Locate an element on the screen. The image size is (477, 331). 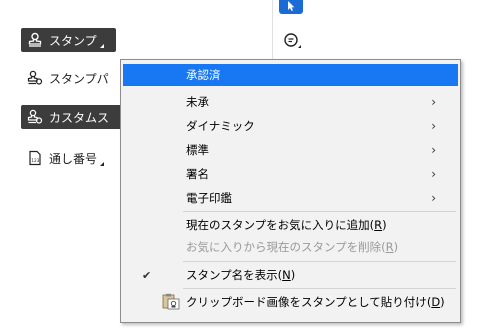
stamp-palette-icon is located at coordinates (35, 78).